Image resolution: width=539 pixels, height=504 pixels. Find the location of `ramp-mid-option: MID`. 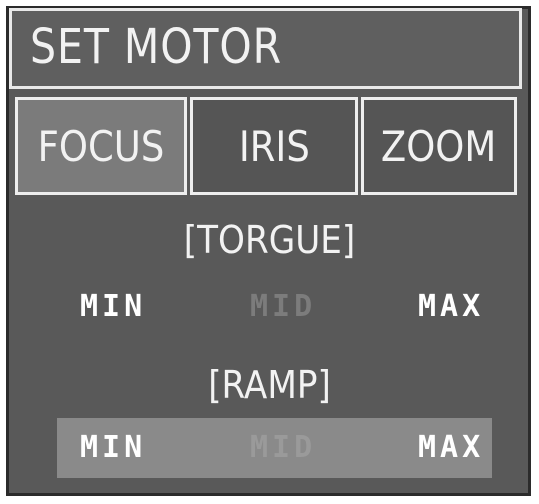

ramp-mid-option: MID is located at coordinates (283, 447).